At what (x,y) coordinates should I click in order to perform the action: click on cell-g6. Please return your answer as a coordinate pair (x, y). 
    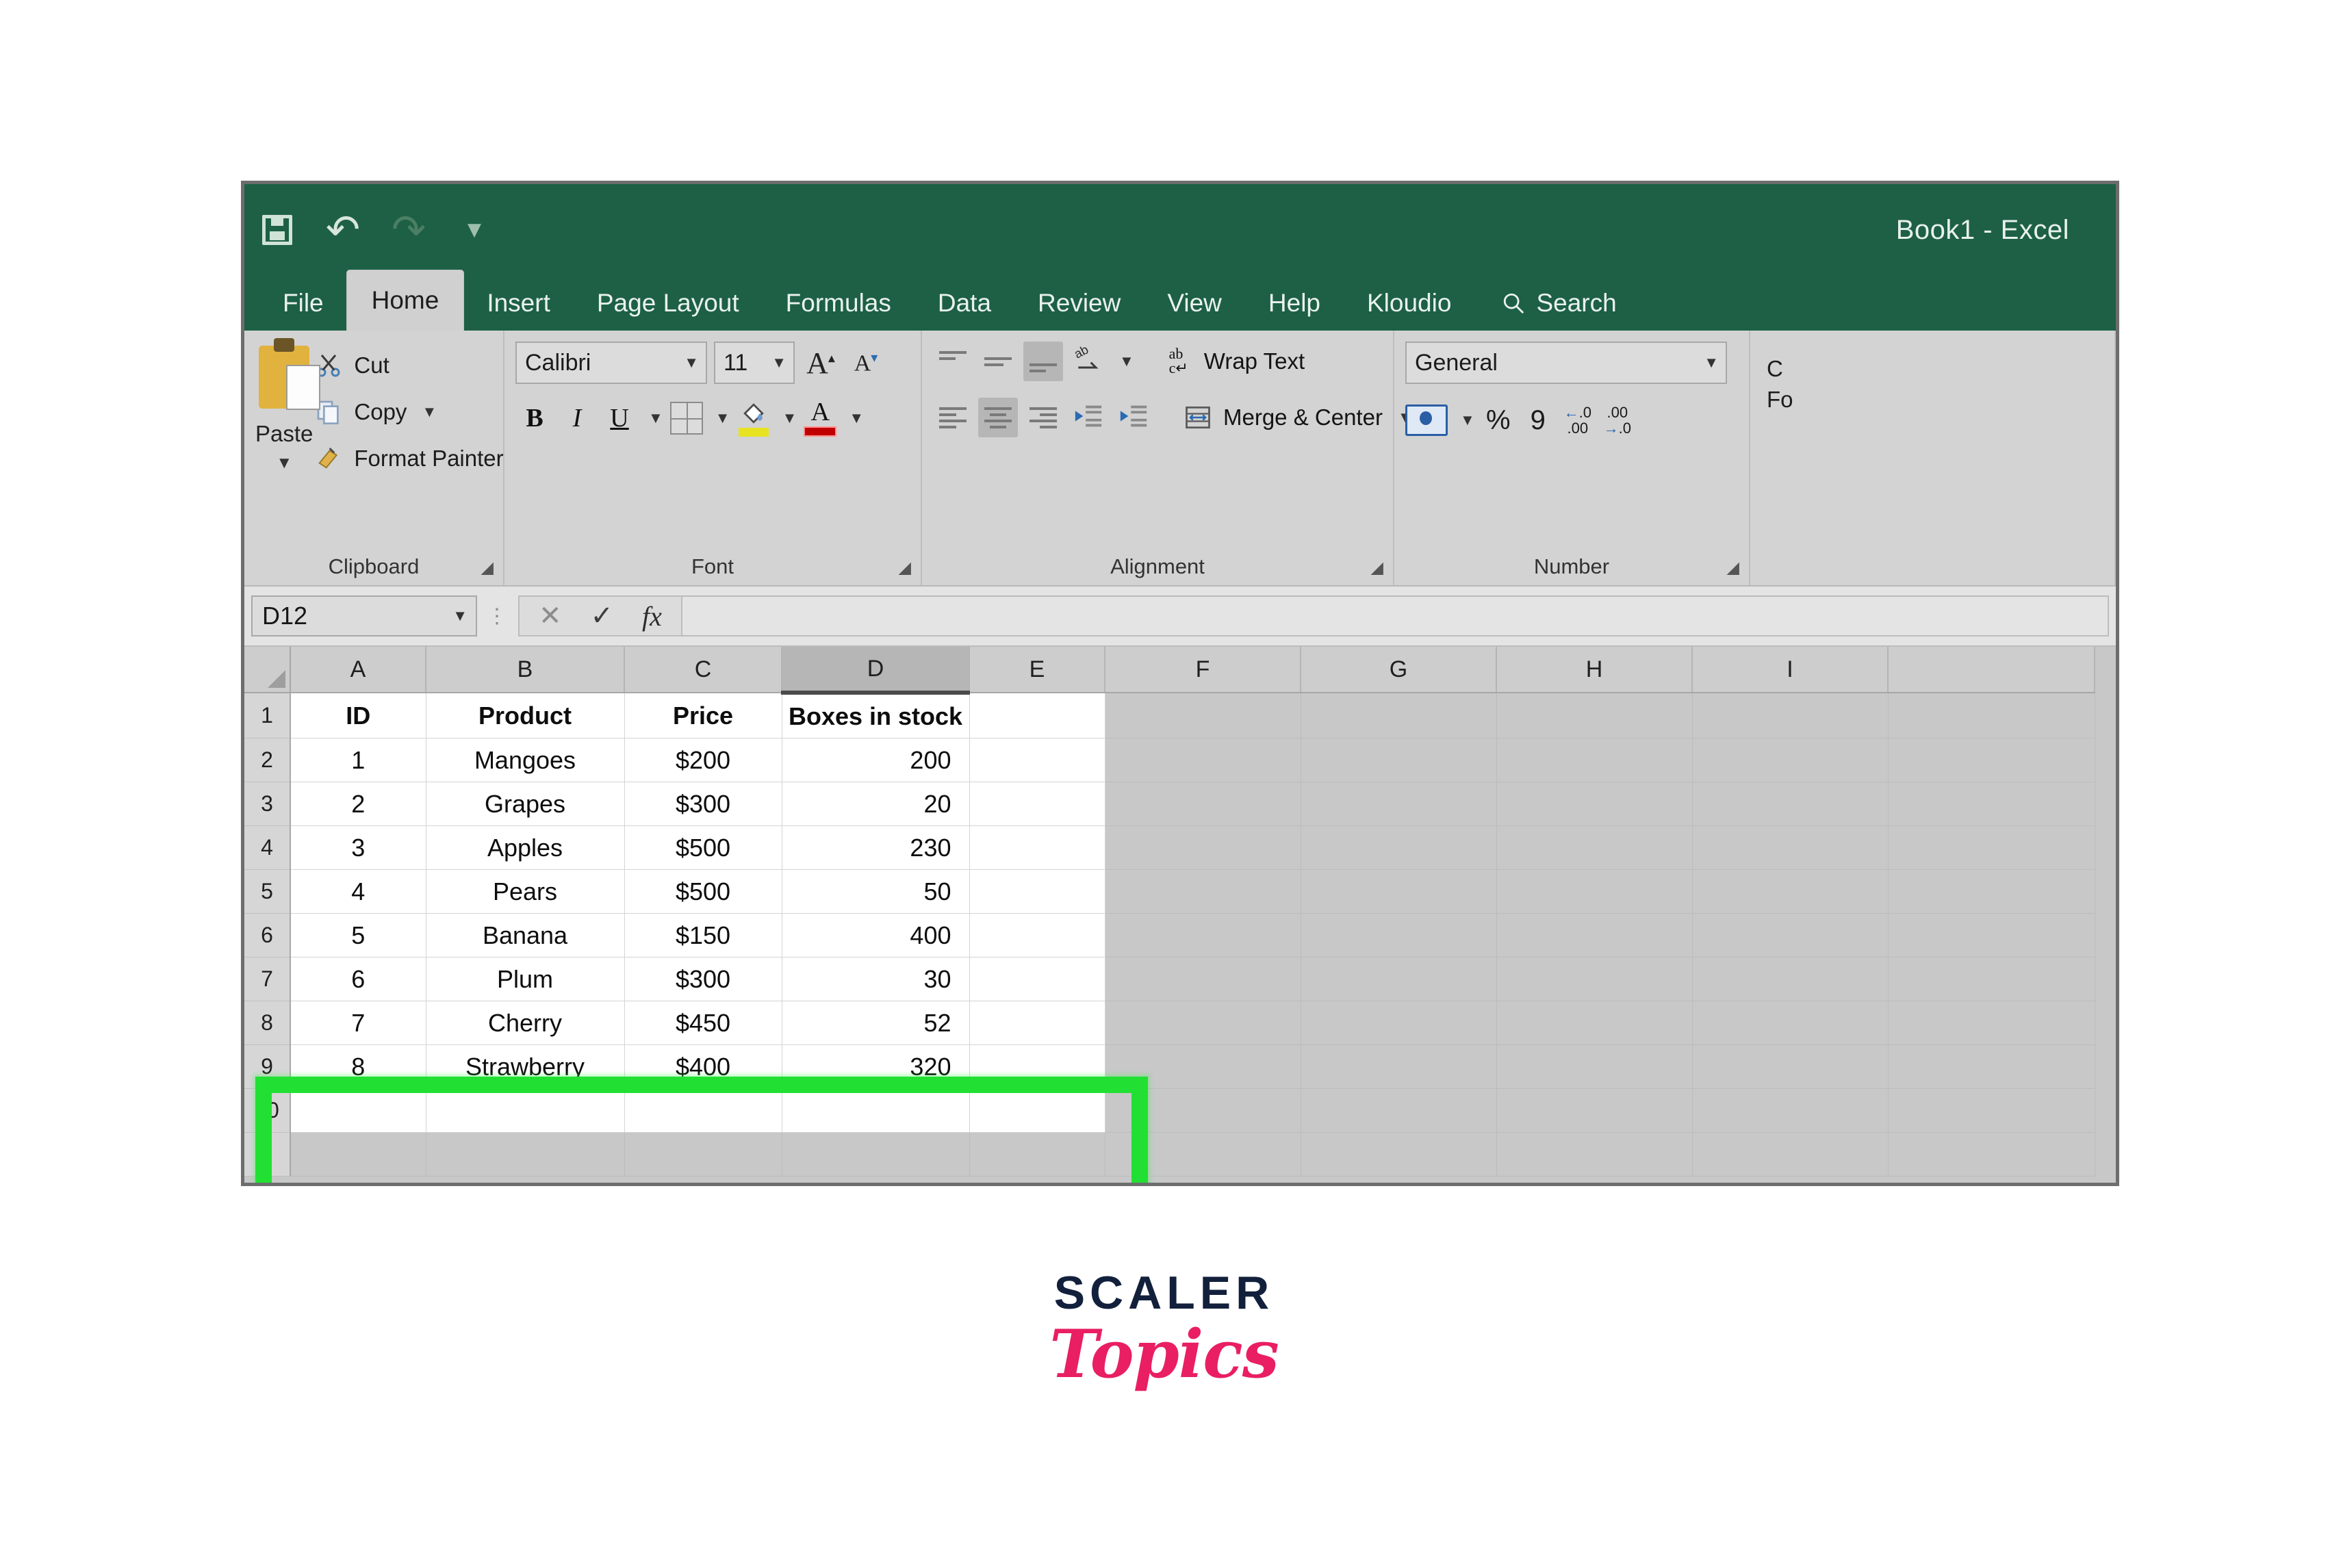
    Looking at the image, I should click on (1399, 935).